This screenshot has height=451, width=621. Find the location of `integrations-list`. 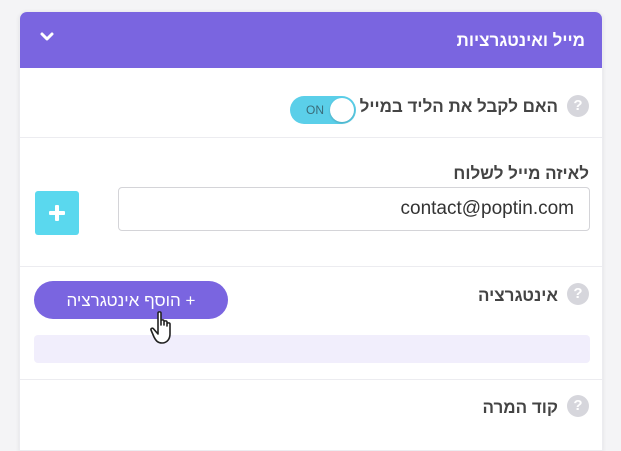

integrations-list is located at coordinates (312, 349).